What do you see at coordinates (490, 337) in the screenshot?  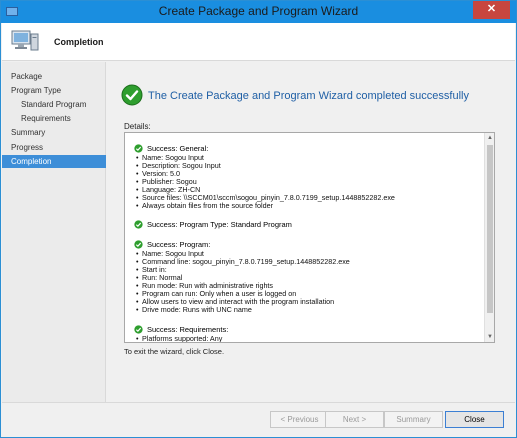 I see `scroll-down-icon: ▼` at bounding box center [490, 337].